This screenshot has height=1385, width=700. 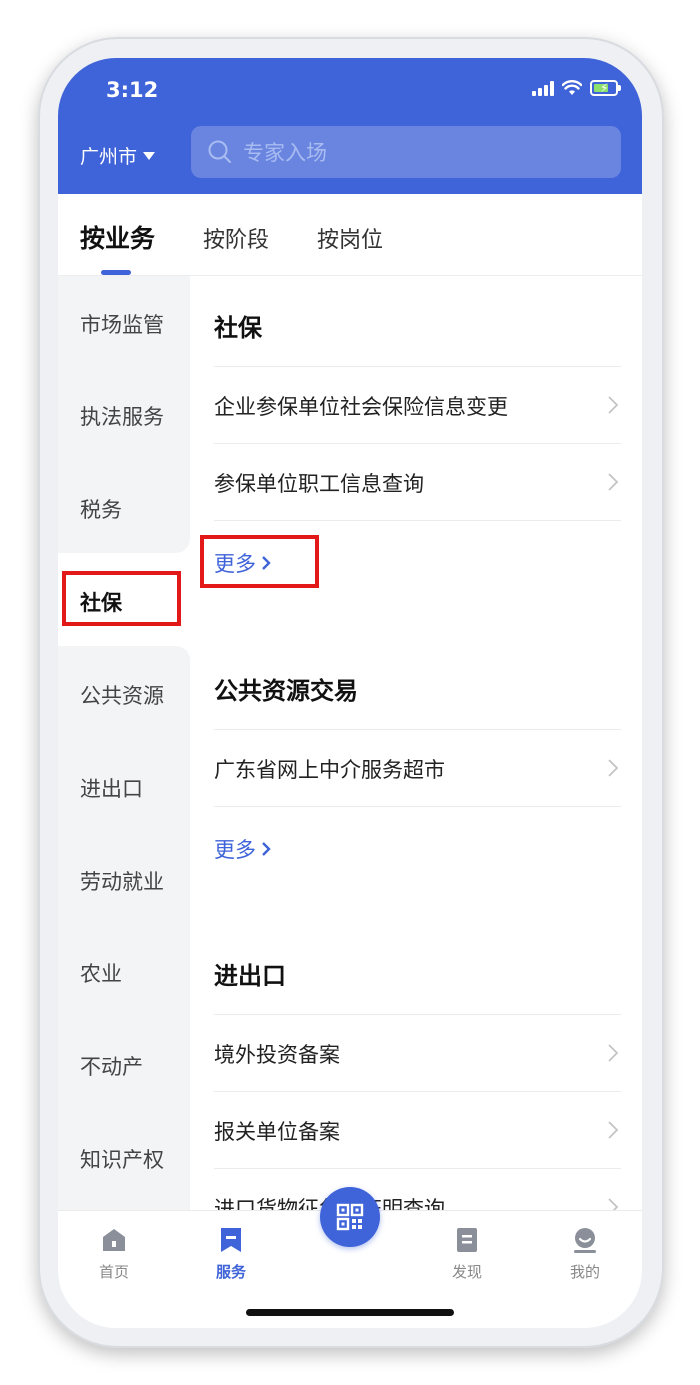 I want to click on category-tabs: 按业务 按阶段 按岗位, so click(x=350, y=235).